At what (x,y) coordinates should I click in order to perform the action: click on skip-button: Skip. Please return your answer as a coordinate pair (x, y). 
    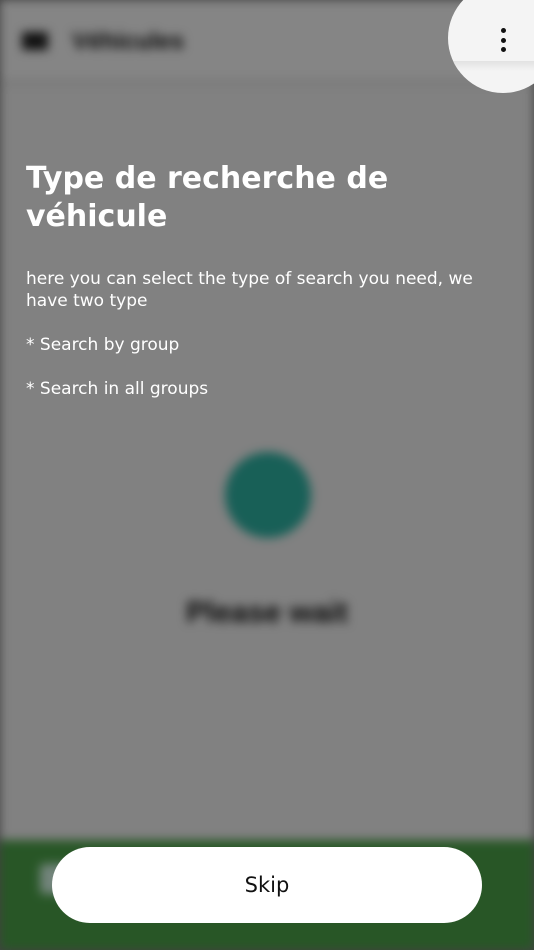
    Looking at the image, I should click on (267, 885).